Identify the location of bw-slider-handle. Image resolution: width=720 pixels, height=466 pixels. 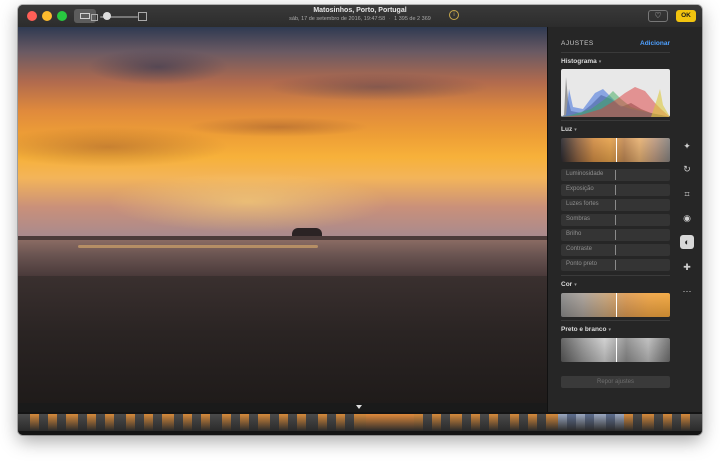
(616, 350).